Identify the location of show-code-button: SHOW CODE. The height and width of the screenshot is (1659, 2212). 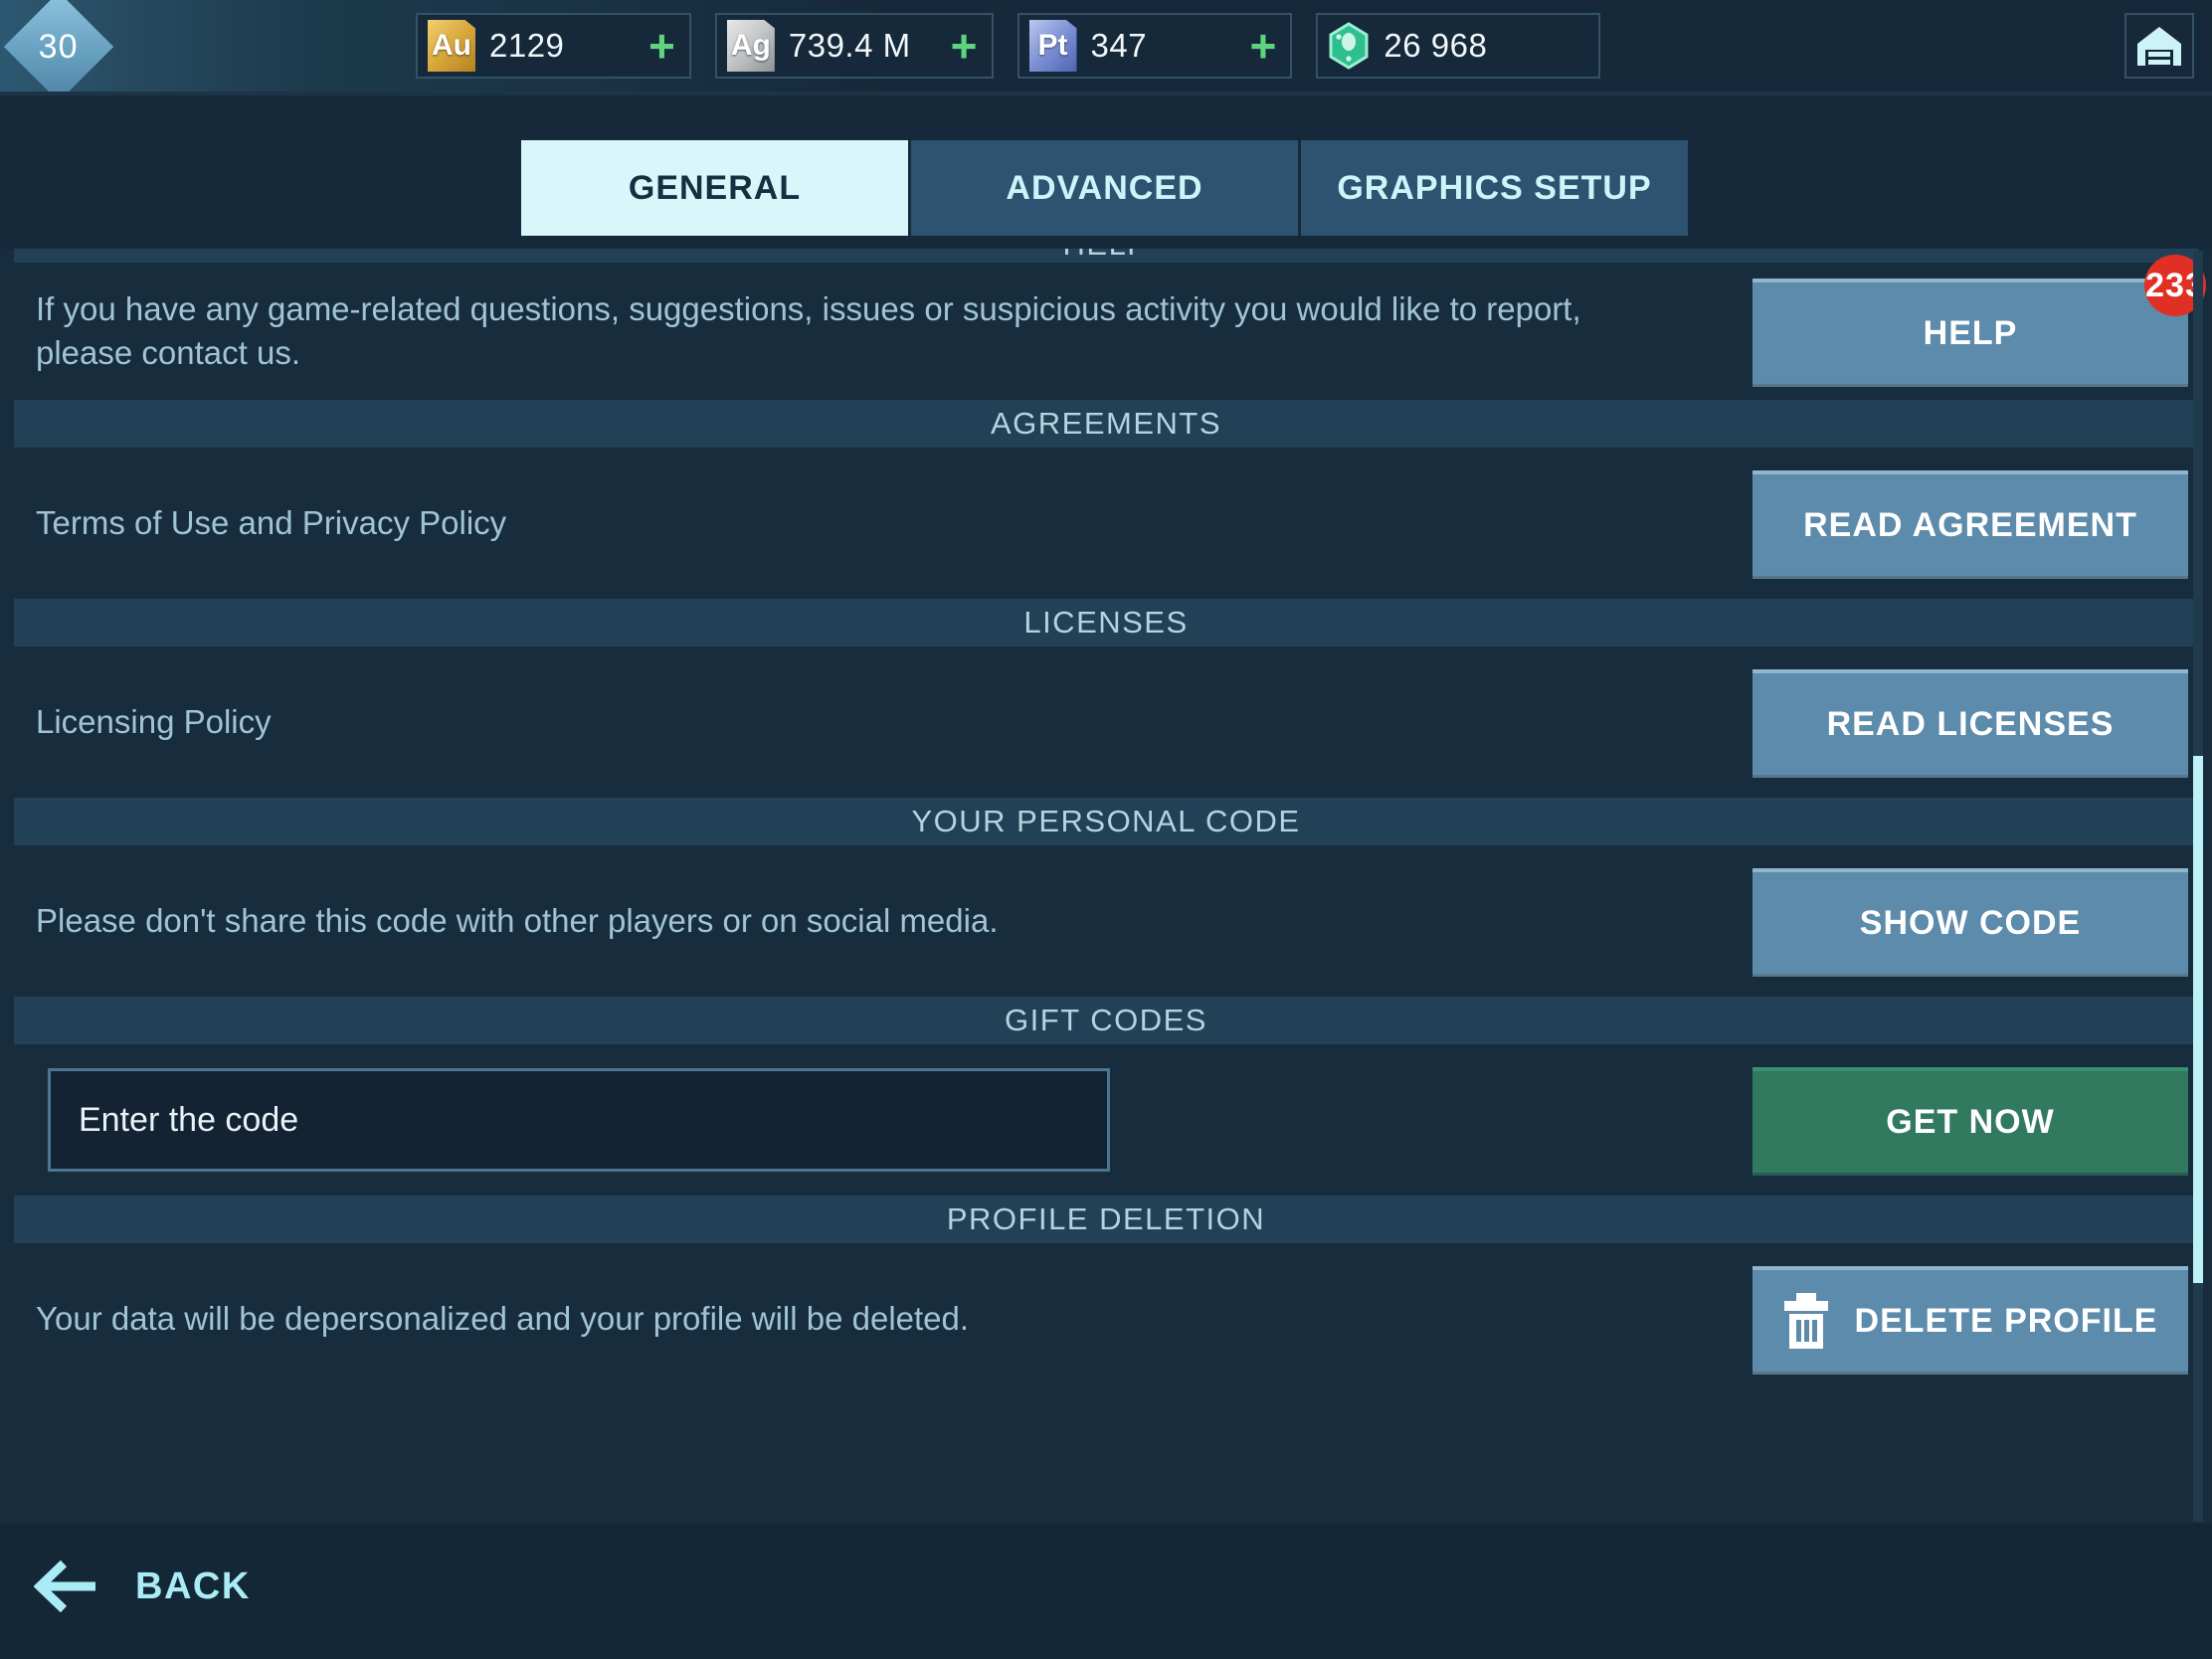
(1970, 921).